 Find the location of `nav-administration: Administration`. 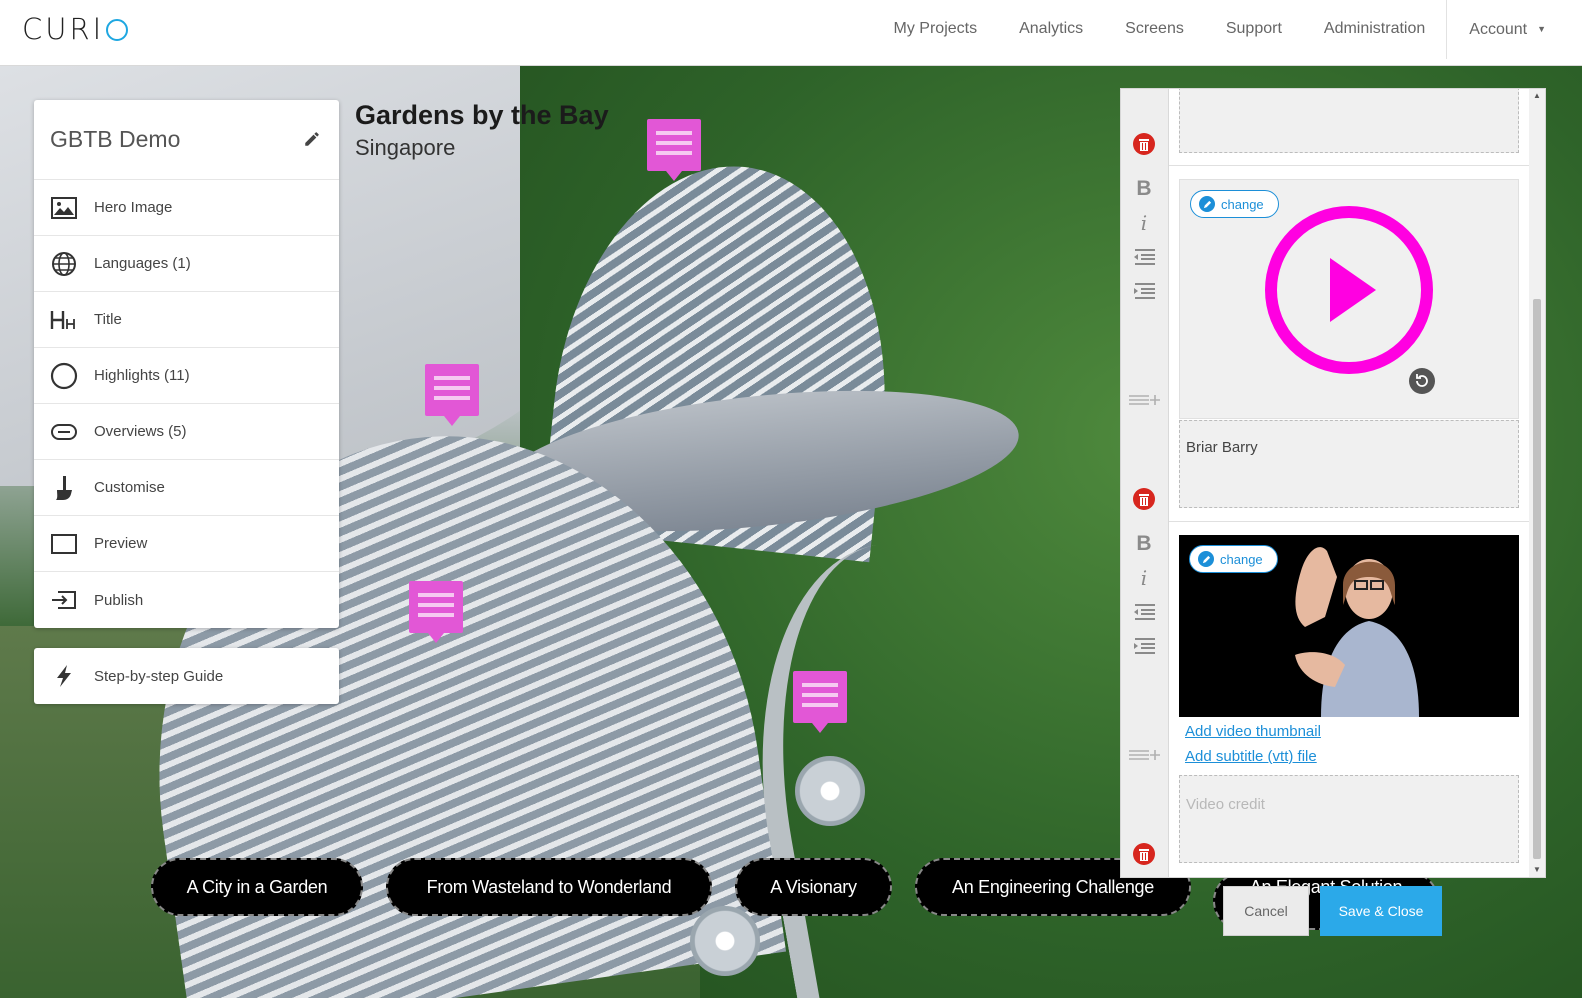

nav-administration: Administration is located at coordinates (1374, 29).